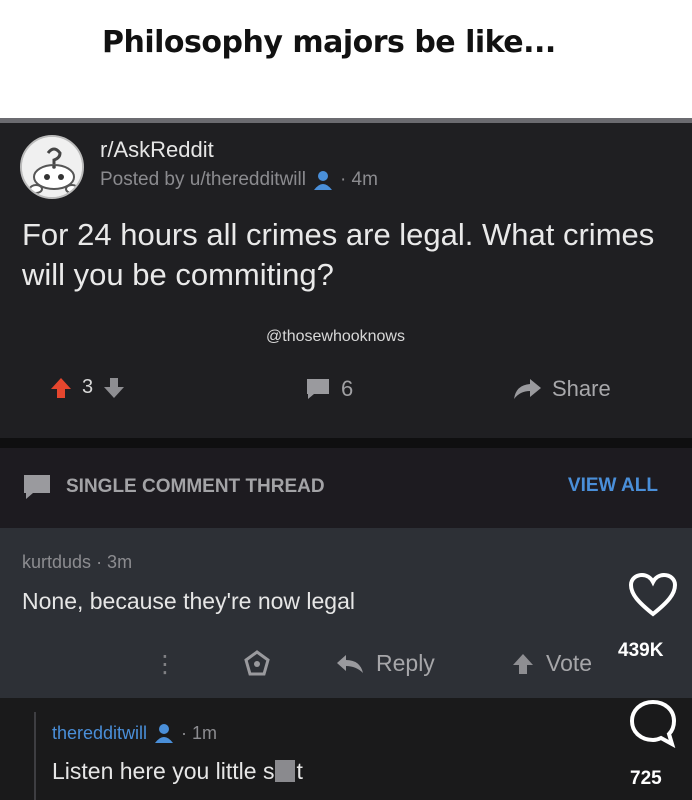  I want to click on thread-line, so click(35, 756).